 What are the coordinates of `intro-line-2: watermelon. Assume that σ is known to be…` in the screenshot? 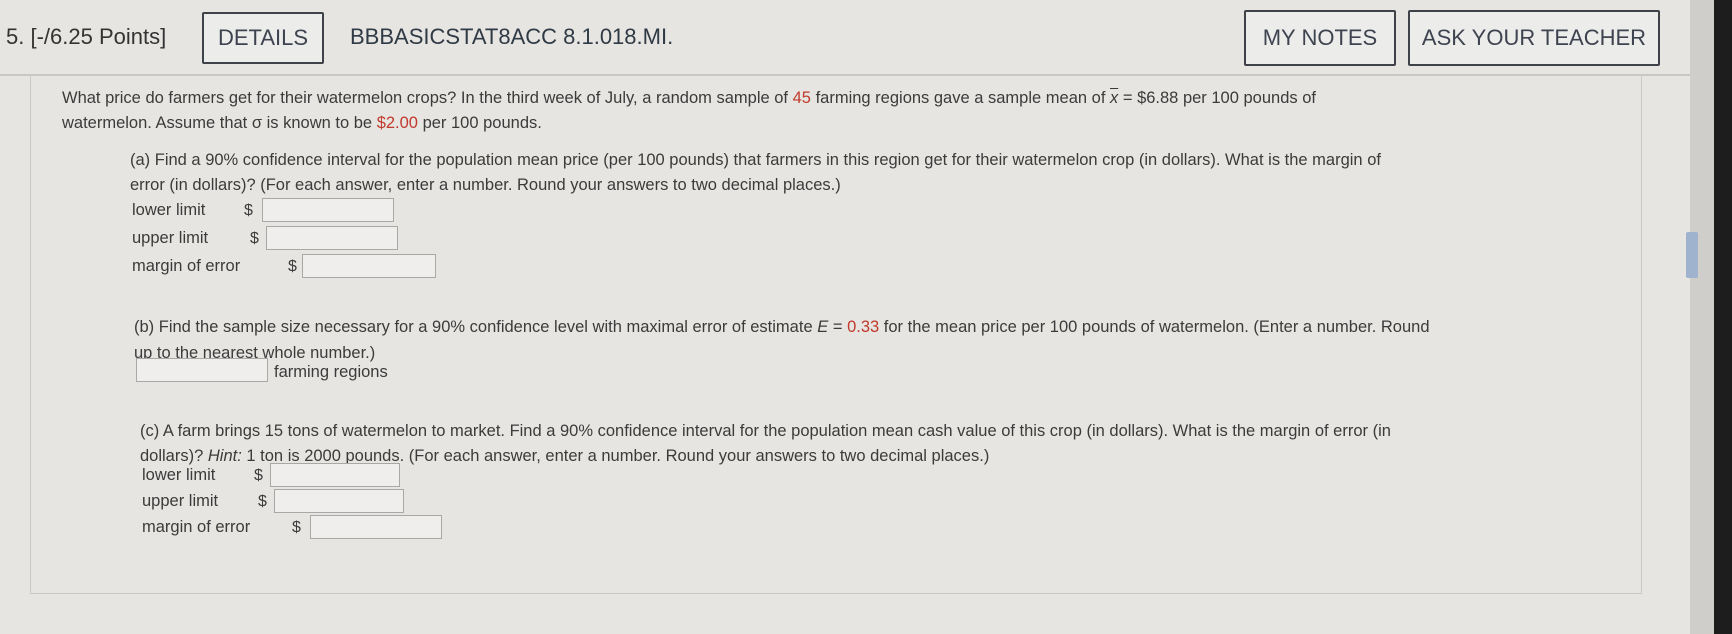 It's located at (302, 123).